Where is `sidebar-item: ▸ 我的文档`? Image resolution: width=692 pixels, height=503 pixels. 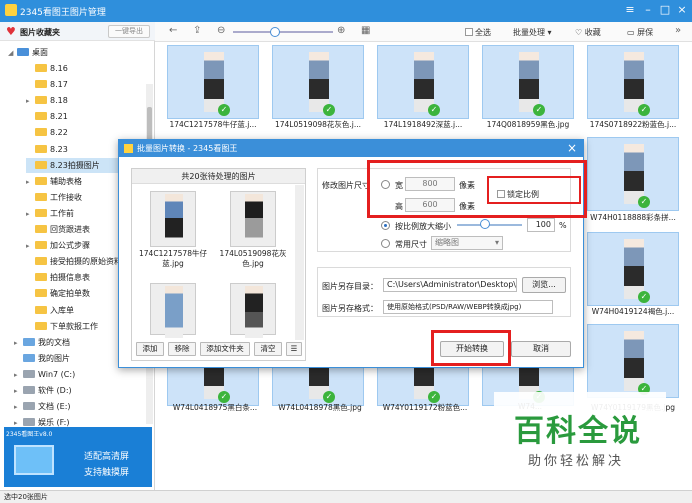
sidebar-item: ▸ 我的文档 is located at coordinates (74, 342).